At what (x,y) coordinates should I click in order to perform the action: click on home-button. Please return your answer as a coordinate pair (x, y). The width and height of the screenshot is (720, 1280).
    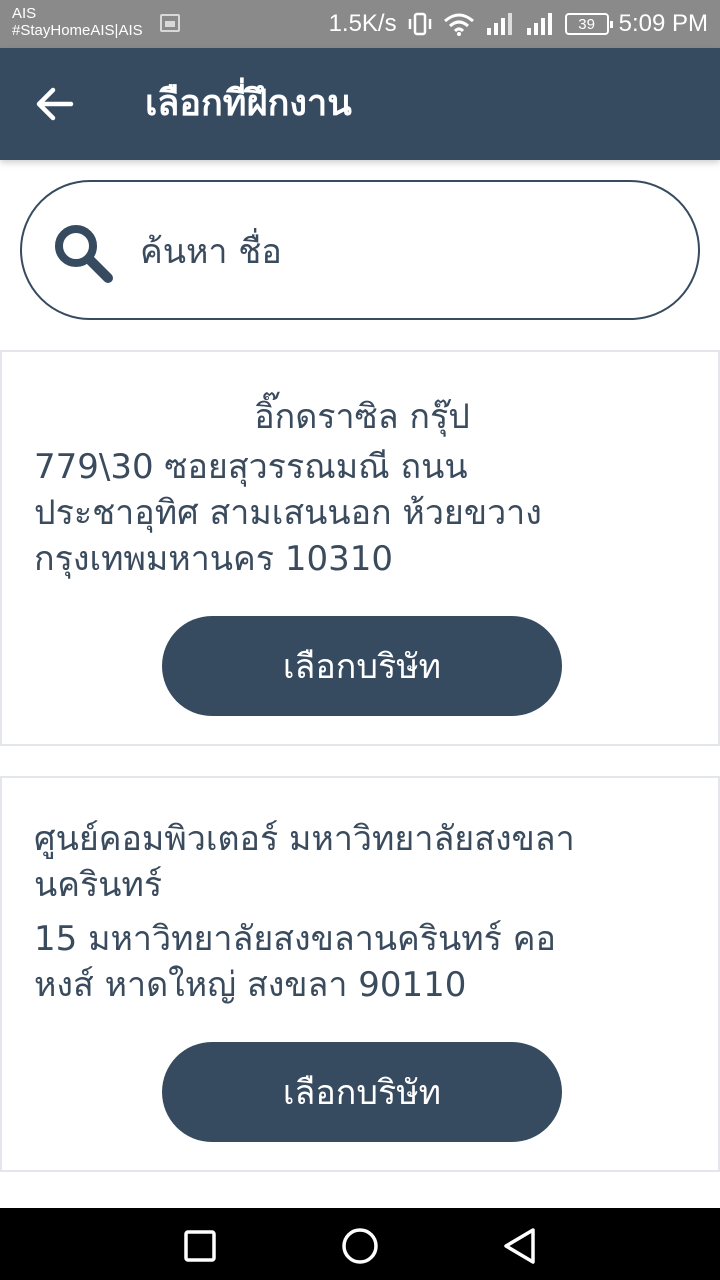
    Looking at the image, I should click on (360, 1246).